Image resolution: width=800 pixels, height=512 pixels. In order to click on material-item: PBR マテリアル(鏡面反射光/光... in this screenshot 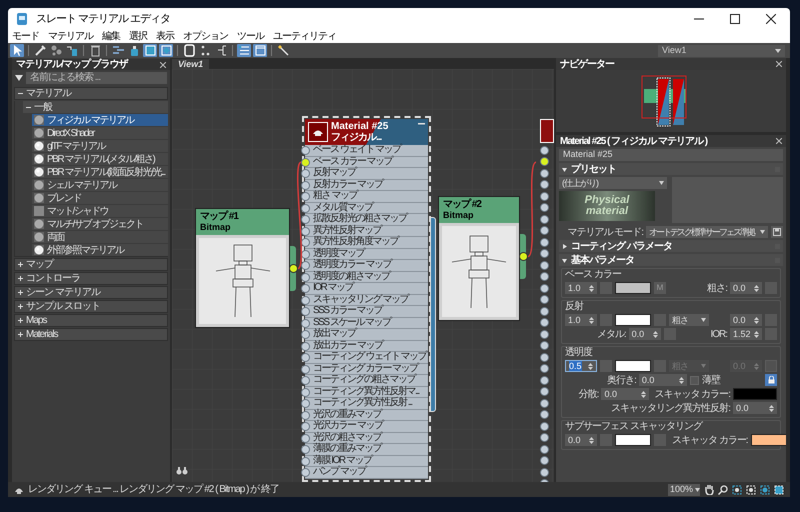, I will do `click(100, 172)`.